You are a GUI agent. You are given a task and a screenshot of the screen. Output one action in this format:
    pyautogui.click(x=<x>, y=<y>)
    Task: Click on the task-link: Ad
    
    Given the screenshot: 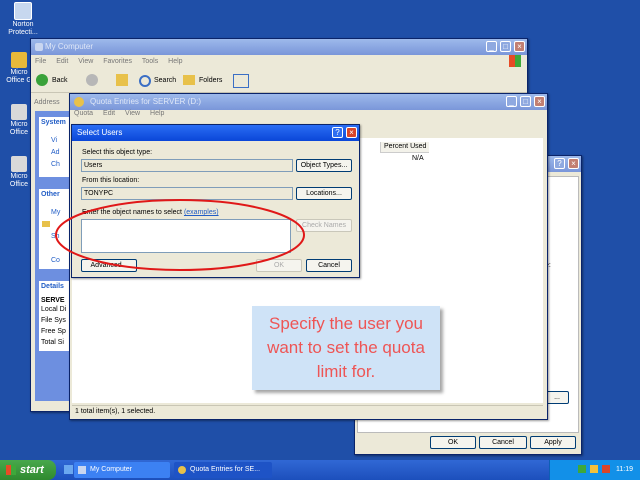 What is the action you would take?
    pyautogui.click(x=55, y=152)
    